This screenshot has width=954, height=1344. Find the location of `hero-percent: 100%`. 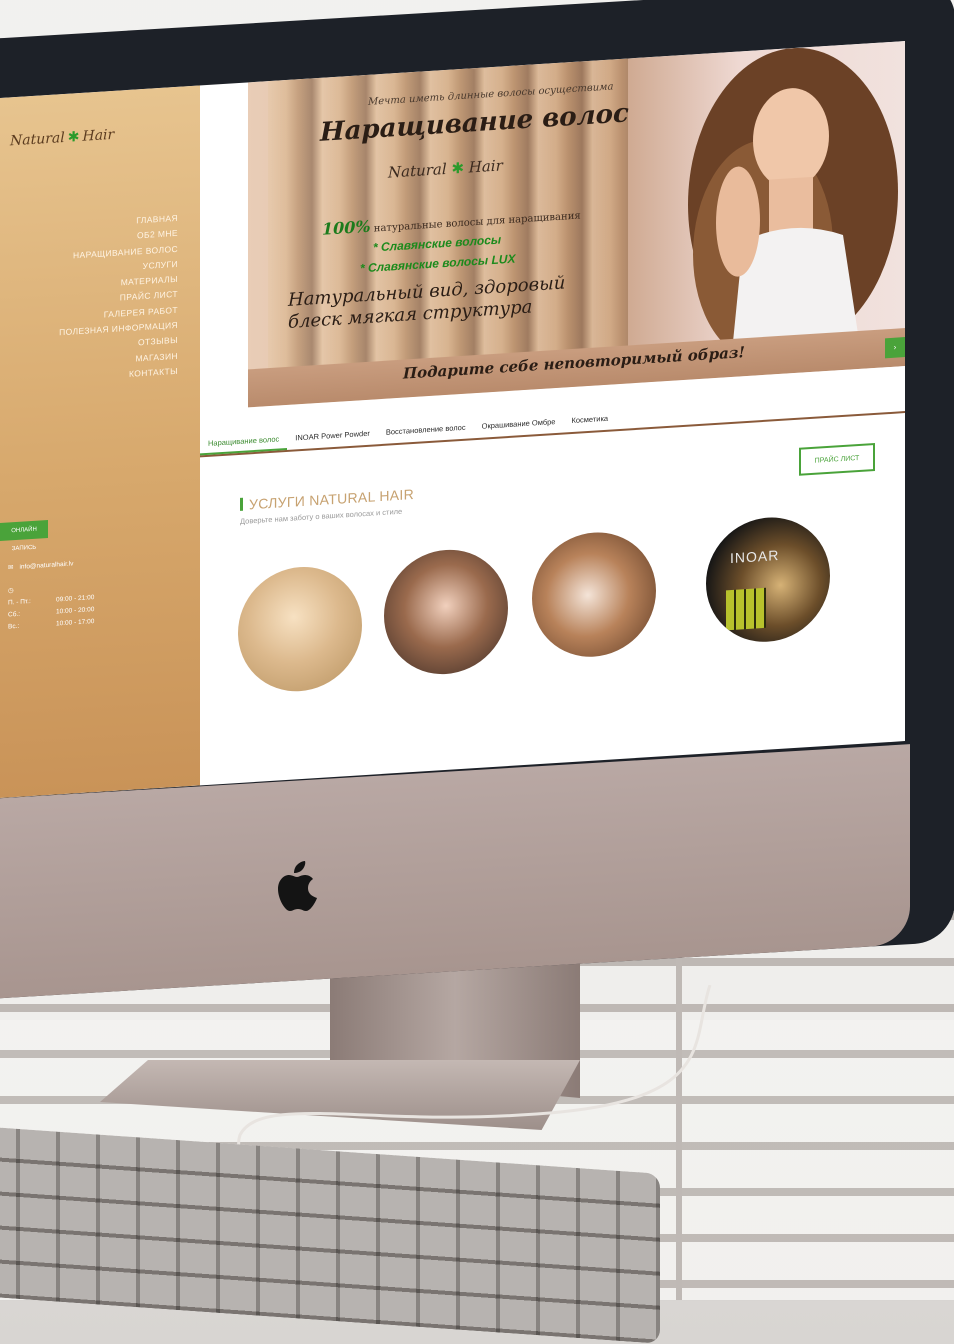

hero-percent: 100% is located at coordinates (346, 227).